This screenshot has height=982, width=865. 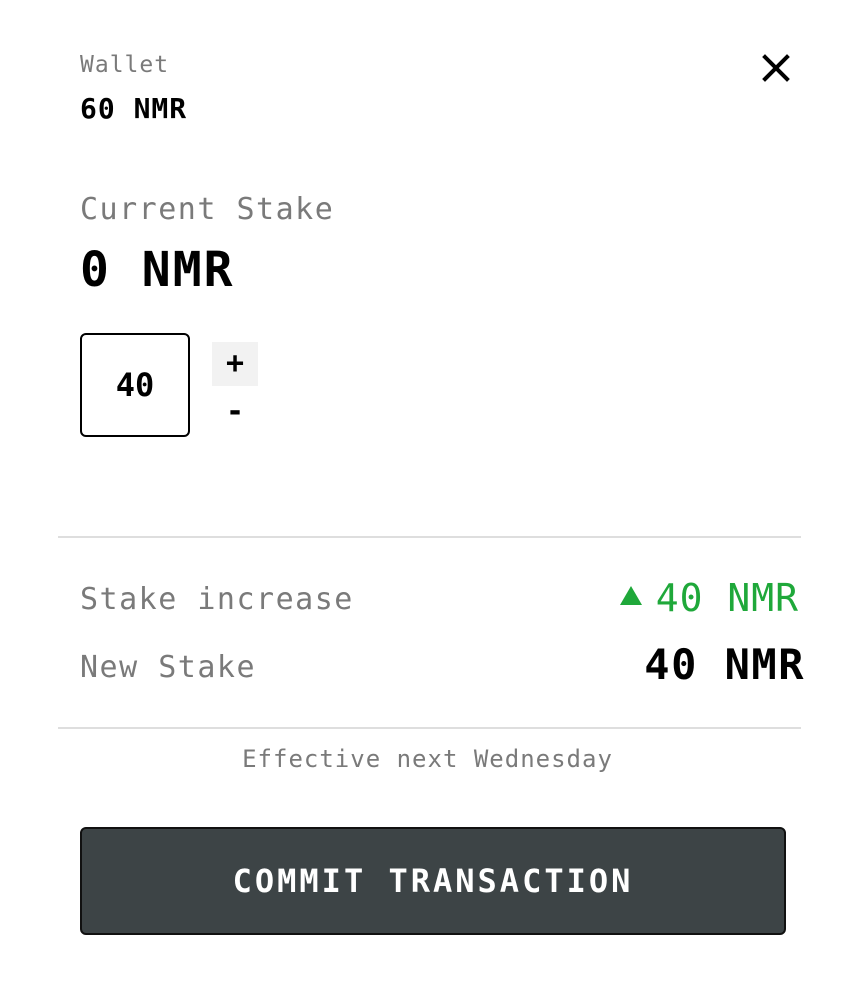 I want to click on wallet-balance: 60 NMR, so click(x=134, y=108).